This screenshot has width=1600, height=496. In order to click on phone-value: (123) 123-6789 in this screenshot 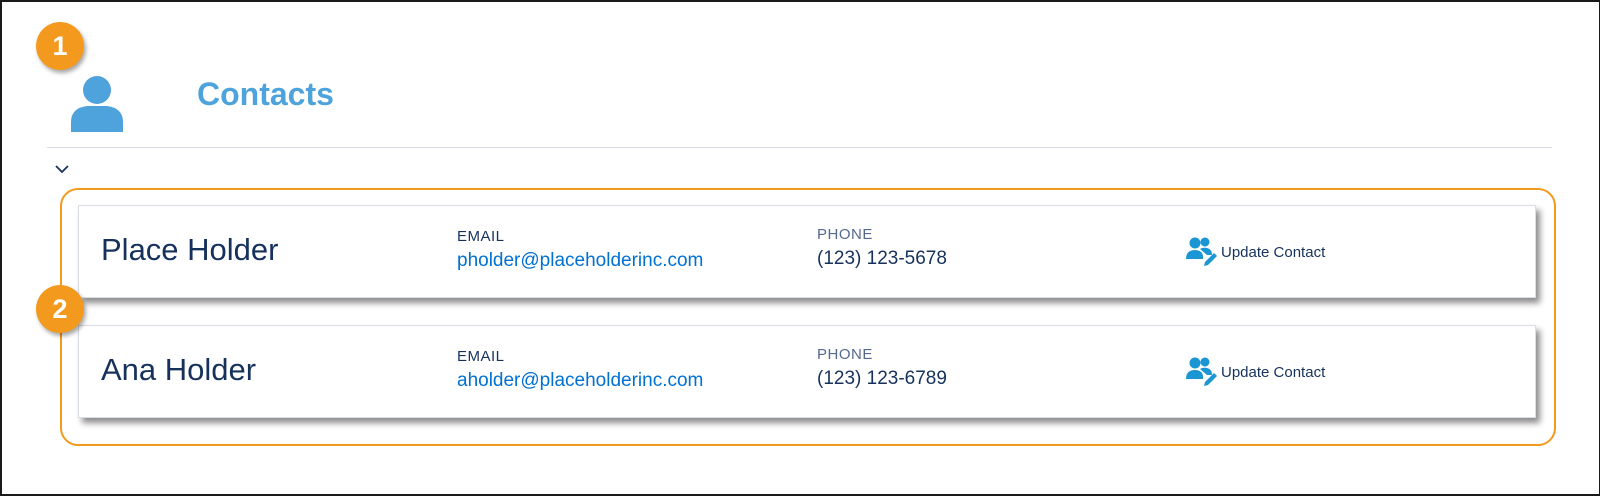, I will do `click(882, 378)`.